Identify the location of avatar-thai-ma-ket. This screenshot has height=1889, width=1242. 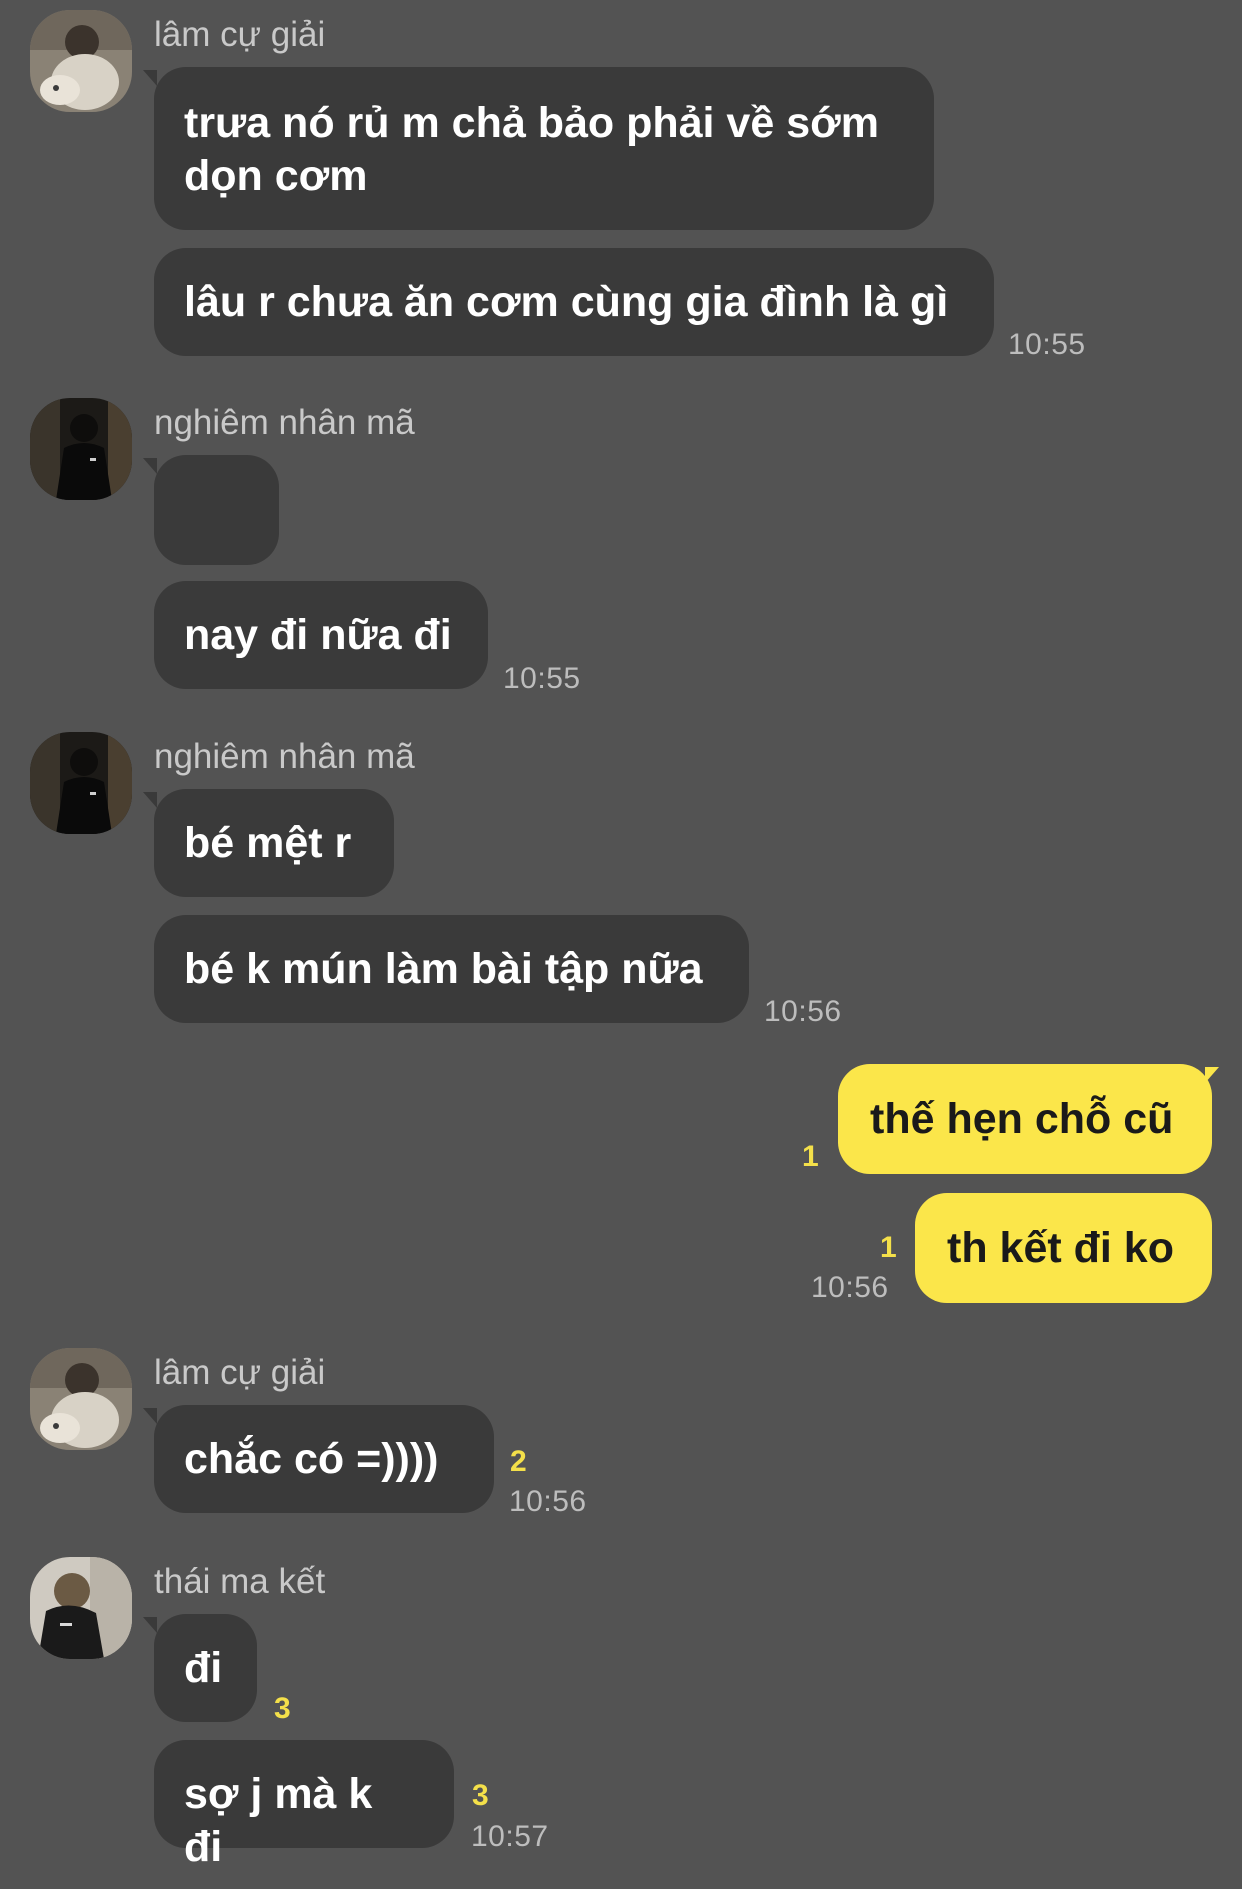
(81, 1608).